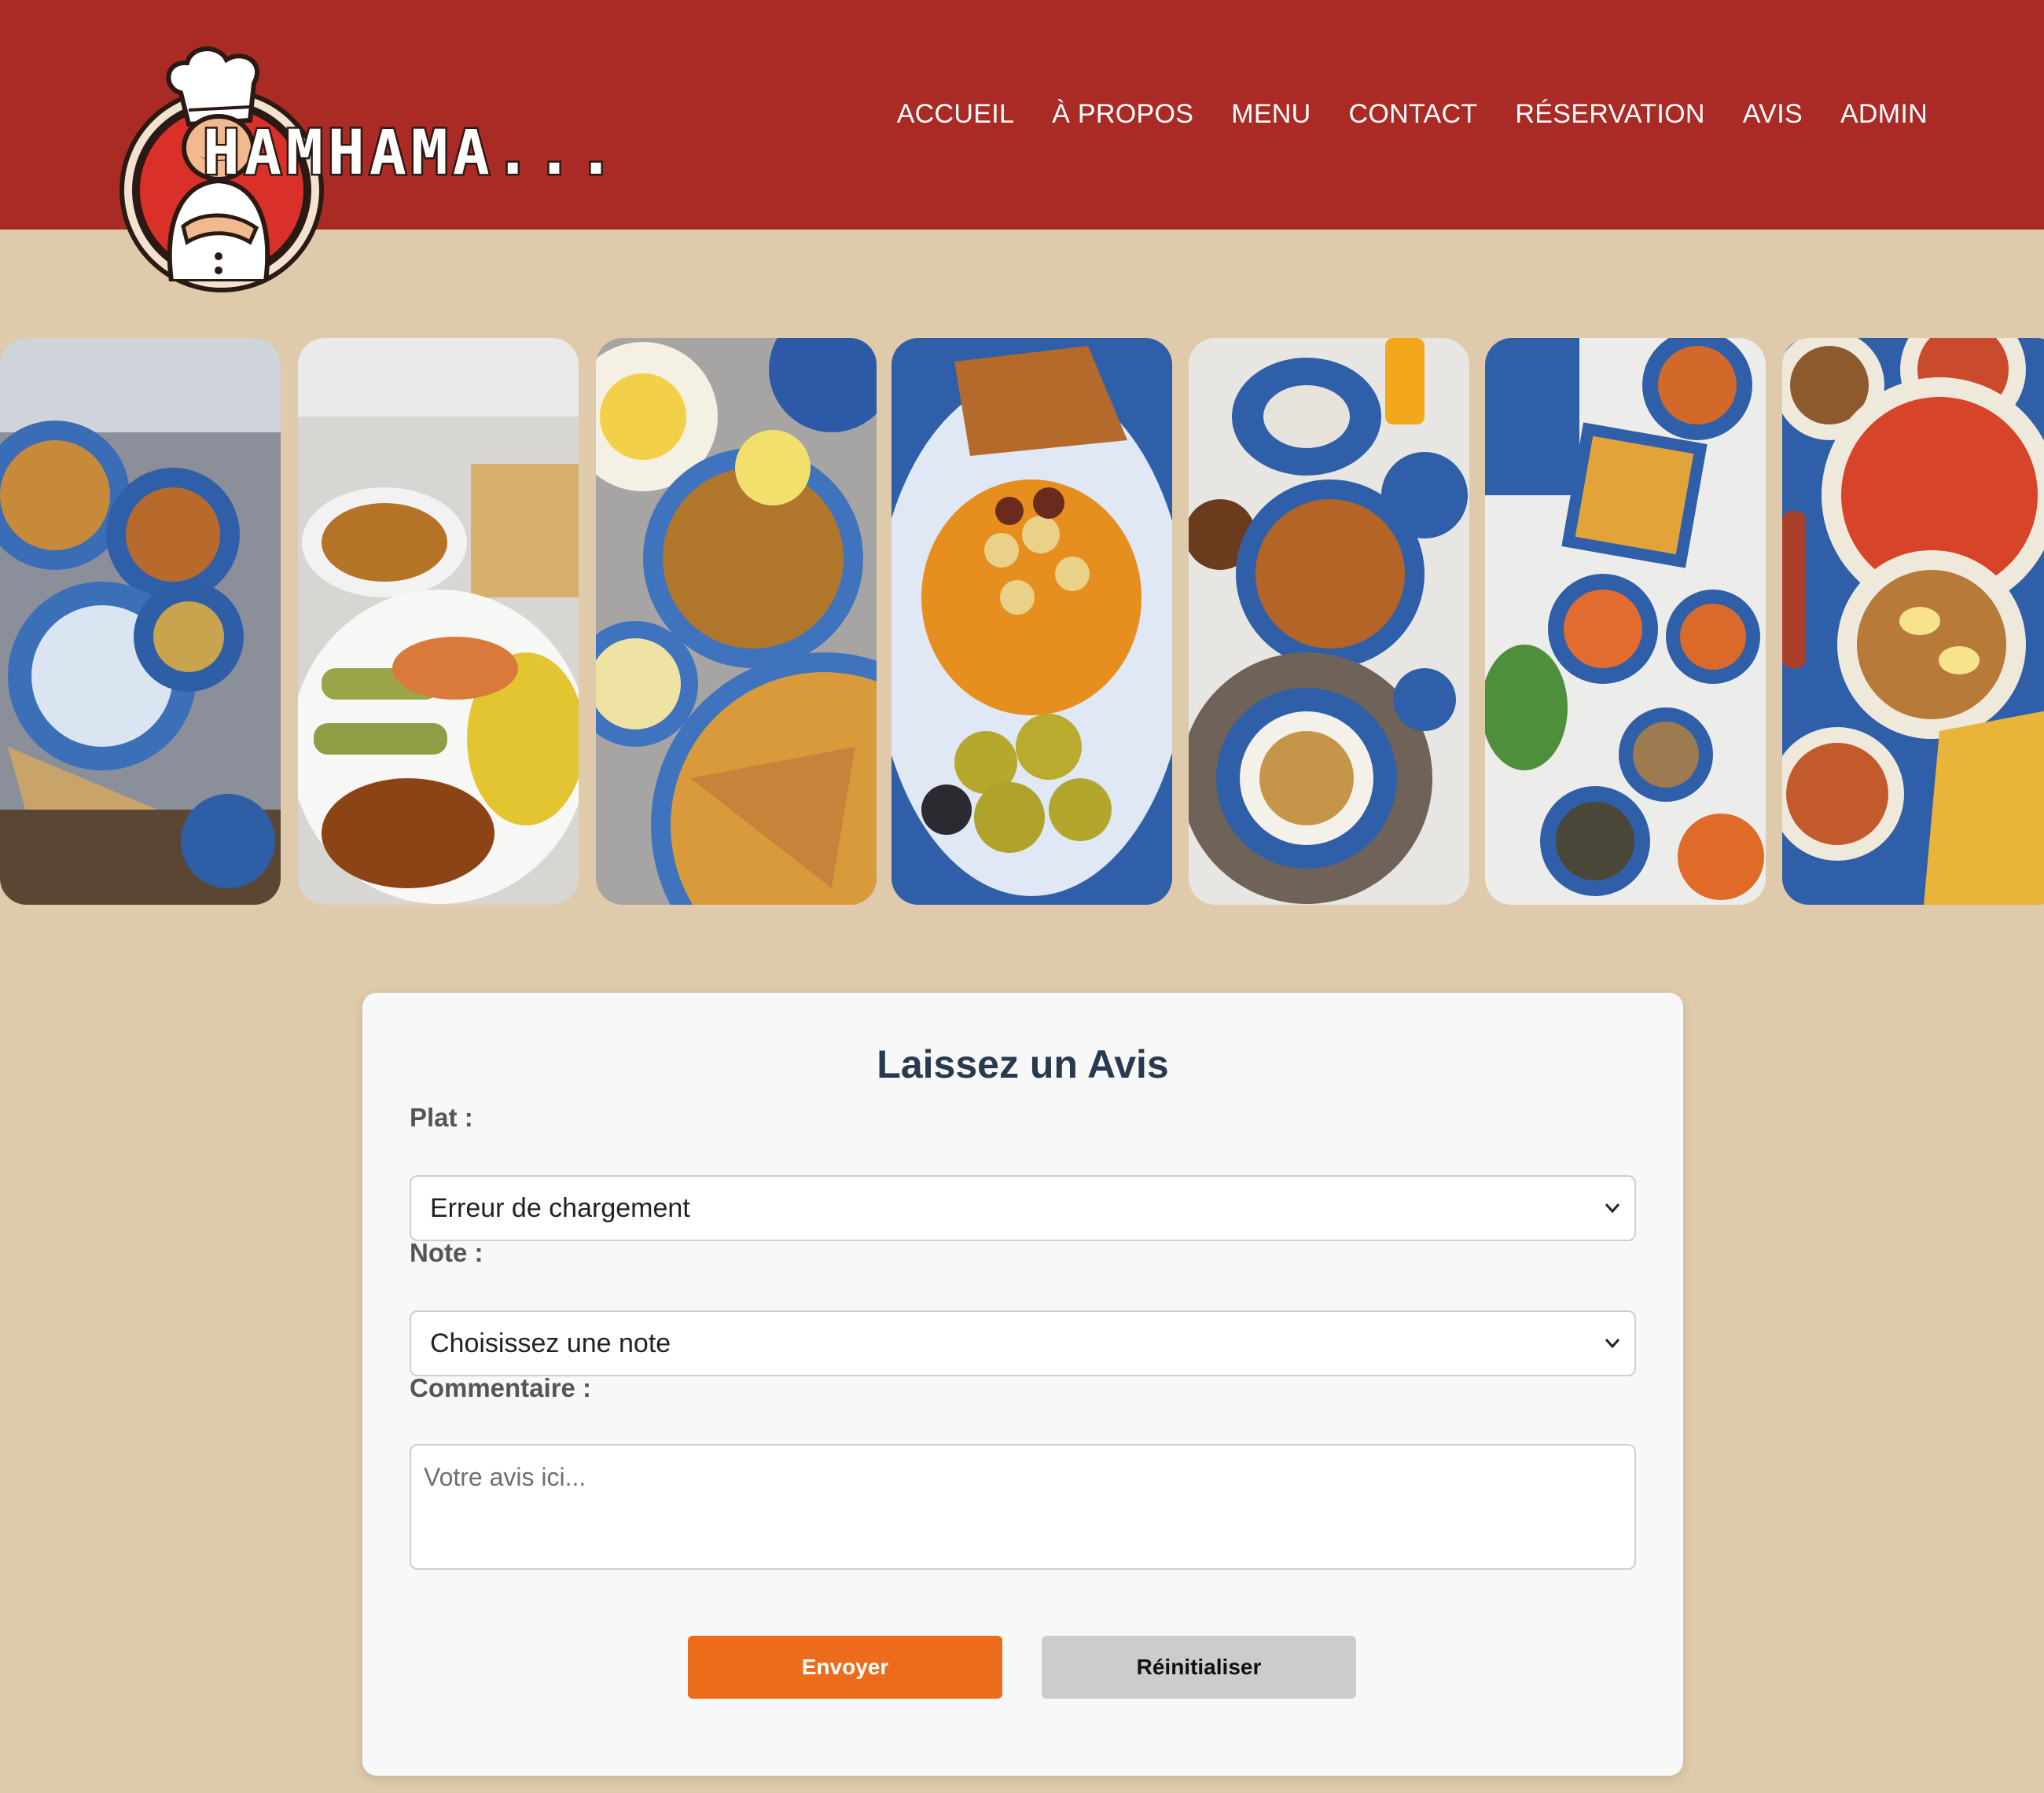 This screenshot has height=1793, width=2044. I want to click on nav-admin: ADMIN, so click(1885, 114).